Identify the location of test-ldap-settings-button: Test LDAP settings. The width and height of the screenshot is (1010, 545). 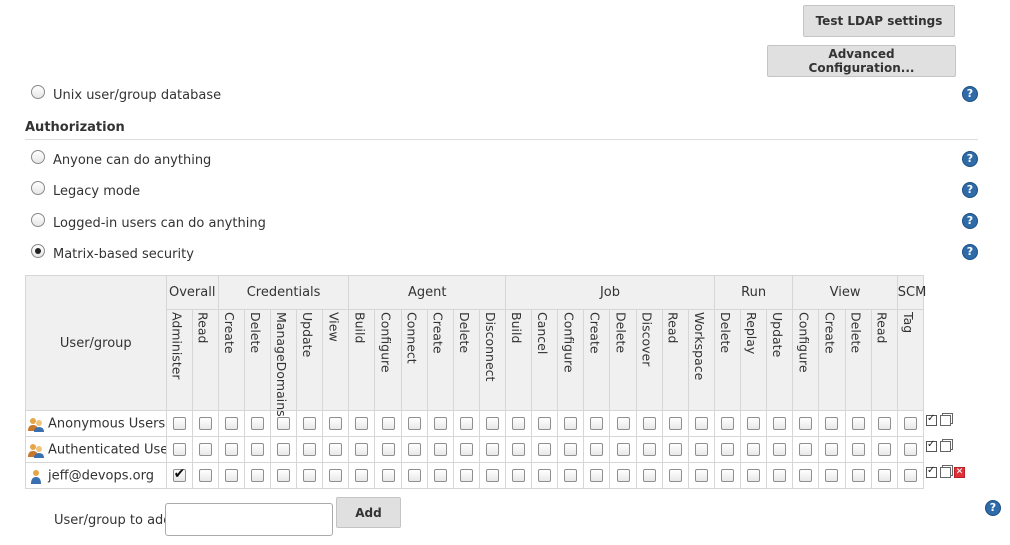
(879, 21).